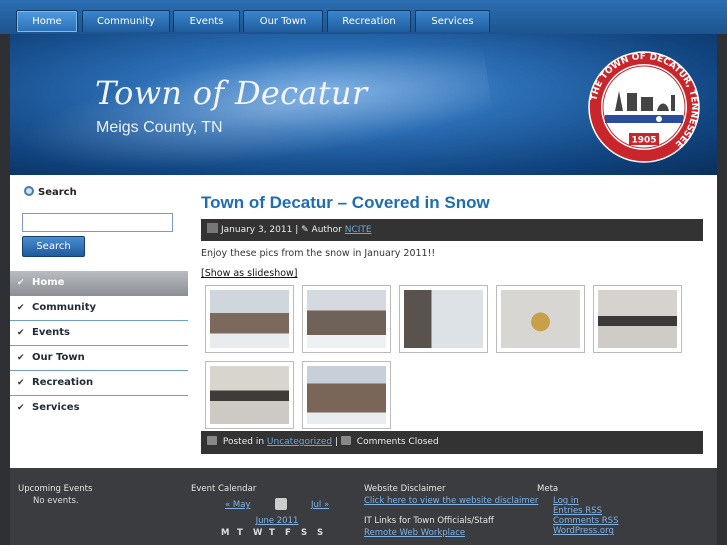  What do you see at coordinates (585, 521) in the screenshot?
I see `comments-rss-link: Comments RSS` at bounding box center [585, 521].